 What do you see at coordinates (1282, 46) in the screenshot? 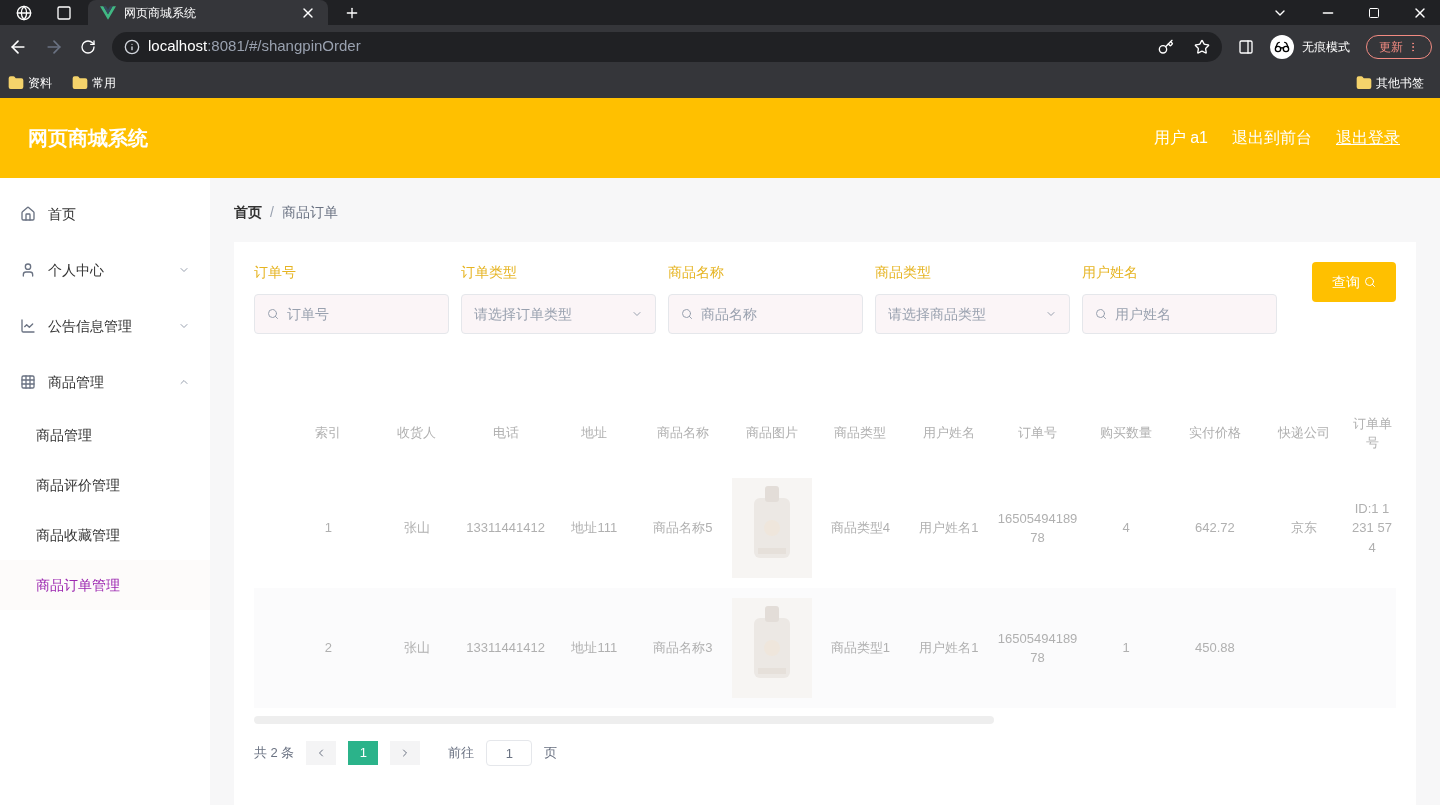
I see `incognito-icon` at bounding box center [1282, 46].